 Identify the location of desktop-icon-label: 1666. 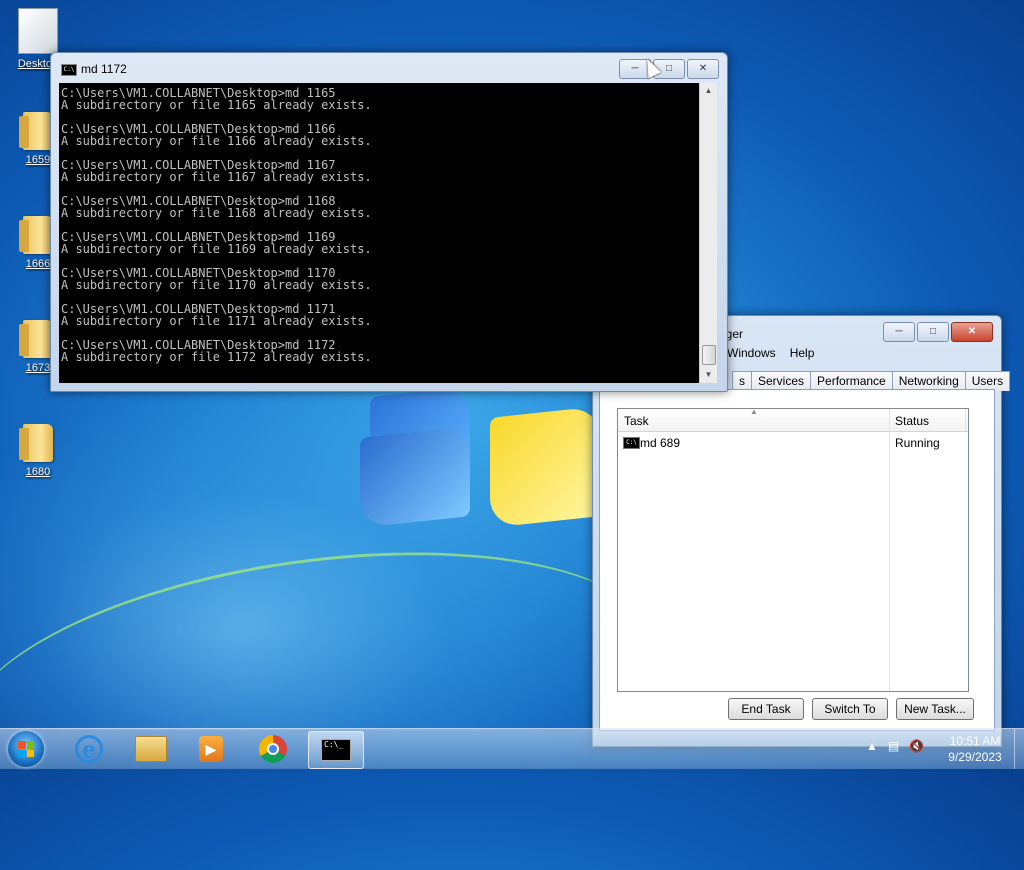
(38, 264).